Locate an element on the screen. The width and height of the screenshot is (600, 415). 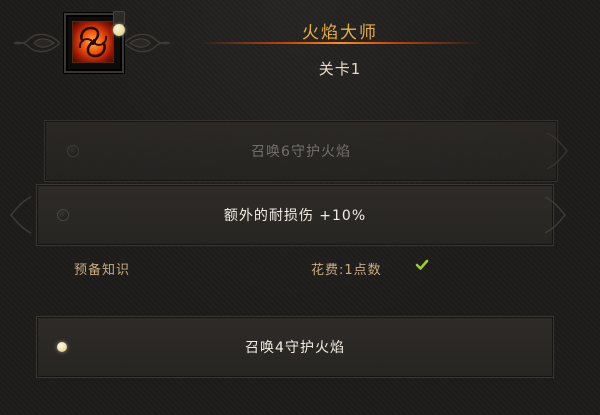
rank-option-label: 额外的耐损伤 +10% is located at coordinates (295, 216).